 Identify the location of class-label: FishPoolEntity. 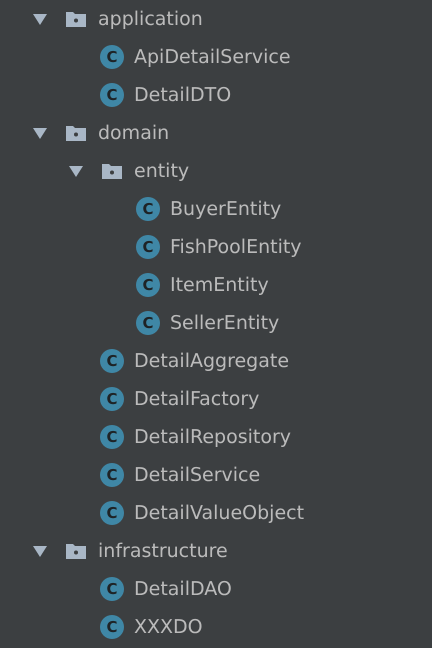
(236, 247).